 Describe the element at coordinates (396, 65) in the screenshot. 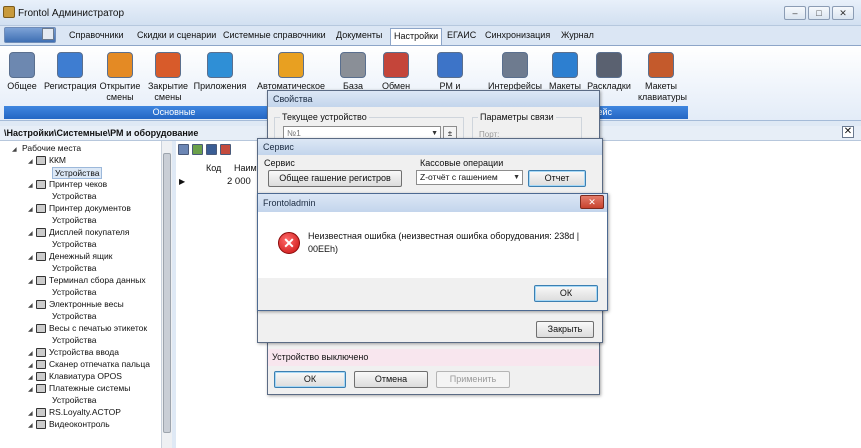

I see `exchange-icon` at that location.